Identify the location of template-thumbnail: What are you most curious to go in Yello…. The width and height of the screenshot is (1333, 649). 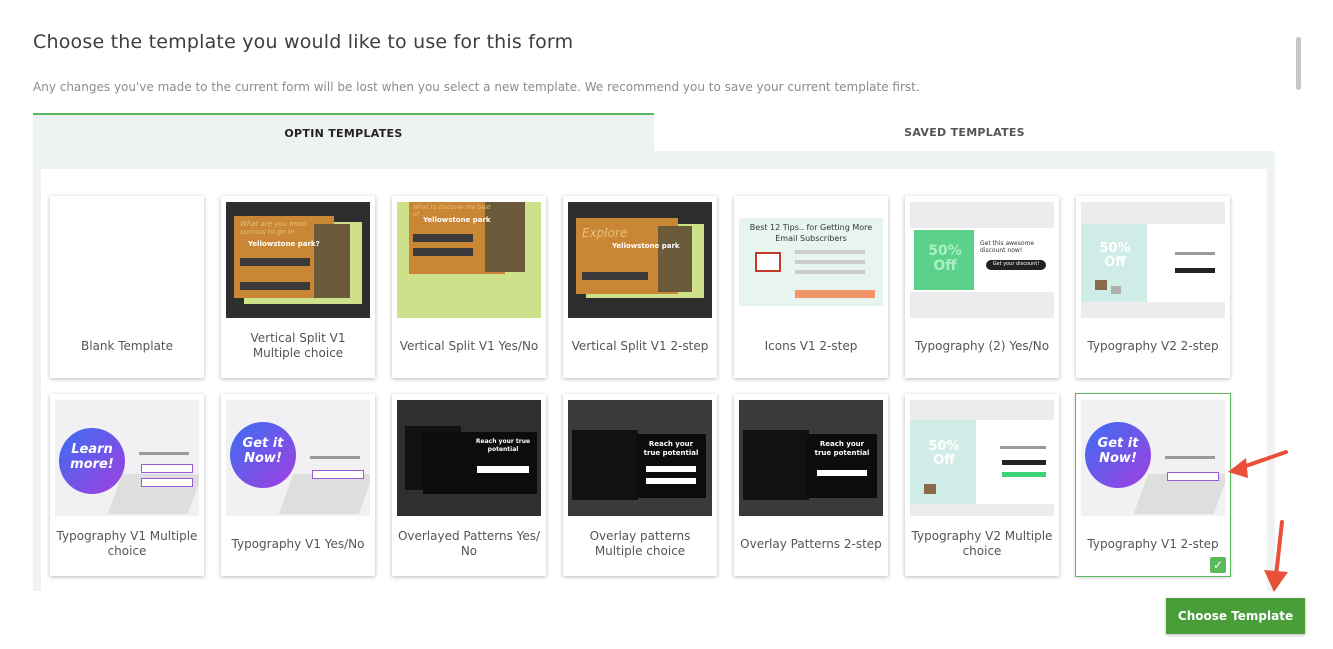
(298, 260).